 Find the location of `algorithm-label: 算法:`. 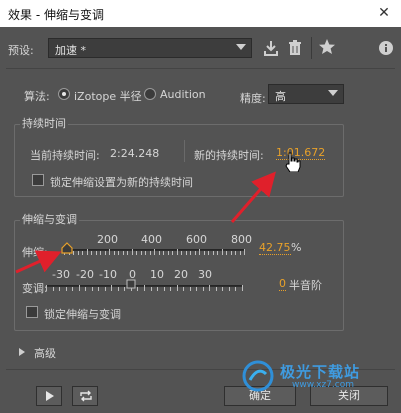

algorithm-label: 算法: is located at coordinates (37, 96).